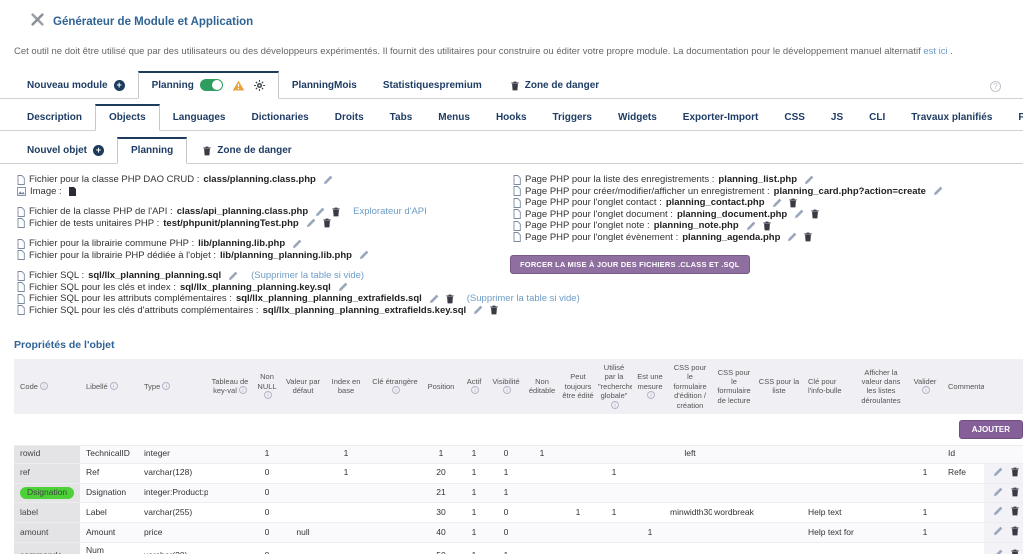 This screenshot has width=1023, height=554. Describe the element at coordinates (935, 51) in the screenshot. I see `doc-link: est ici` at that location.